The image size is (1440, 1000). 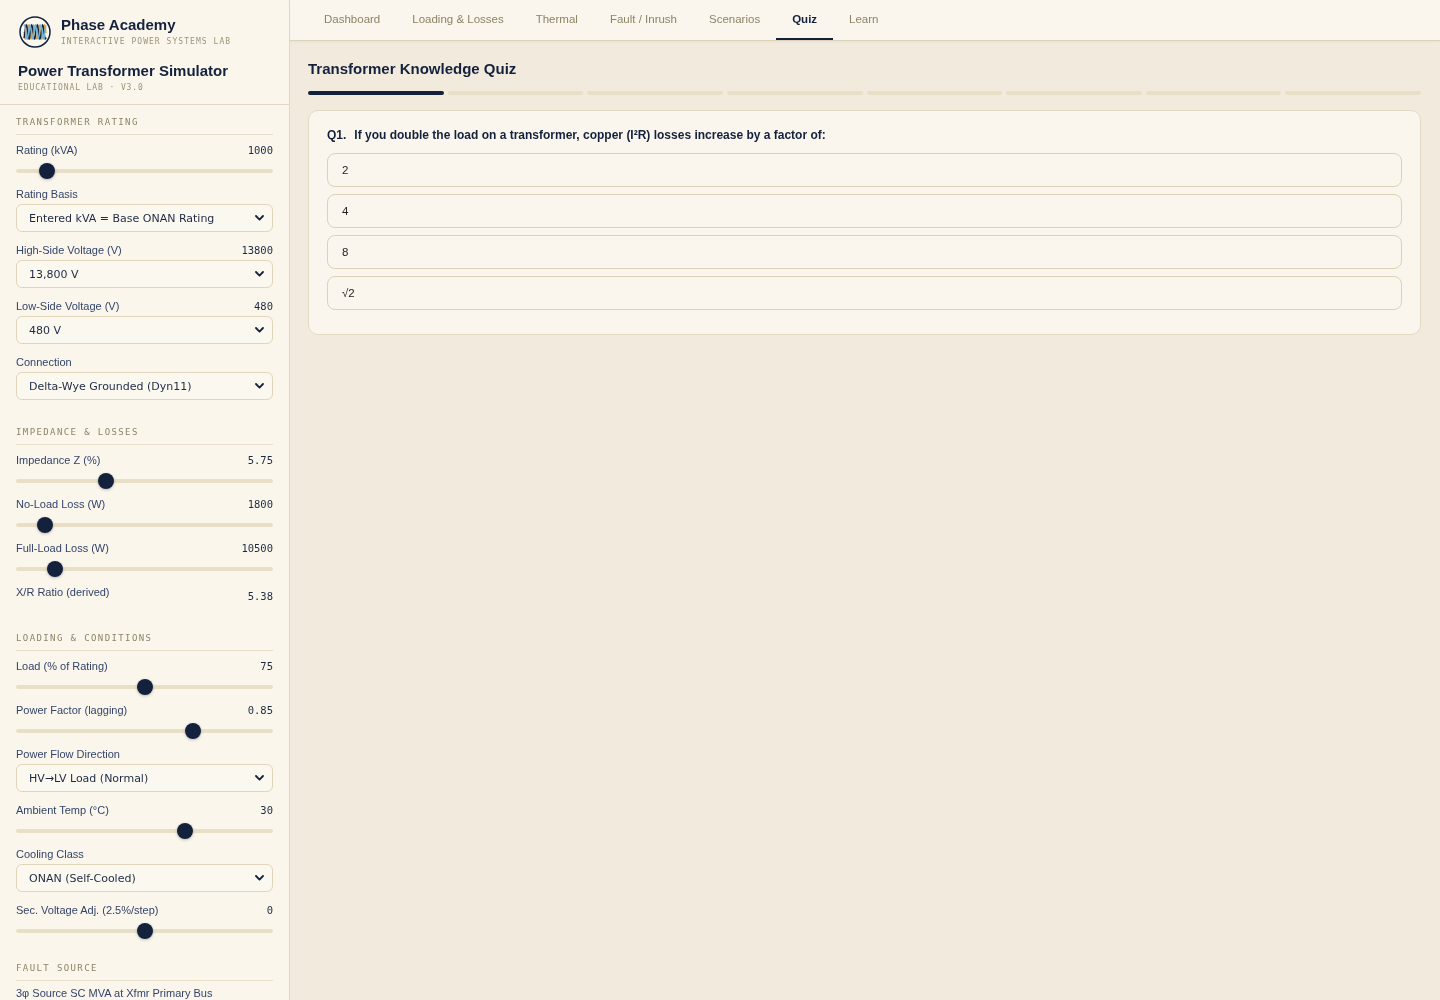 What do you see at coordinates (458, 20) in the screenshot?
I see `nav-tab: Loading & Losses` at bounding box center [458, 20].